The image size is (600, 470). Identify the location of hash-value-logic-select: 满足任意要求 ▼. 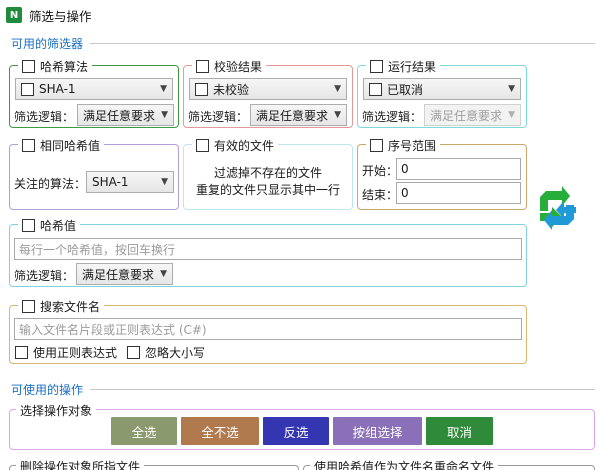
(124, 274).